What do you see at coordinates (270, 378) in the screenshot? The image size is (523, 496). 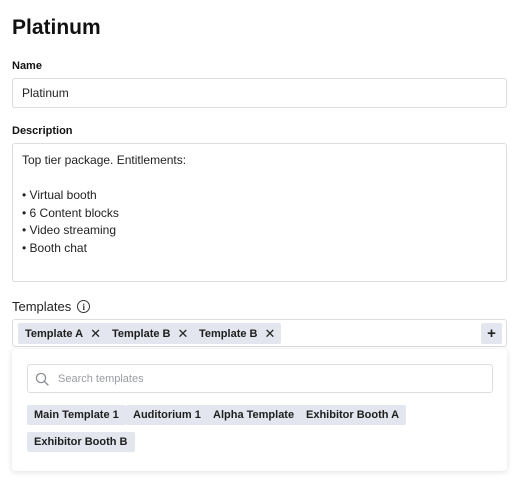 I see `search-templates-input` at bounding box center [270, 378].